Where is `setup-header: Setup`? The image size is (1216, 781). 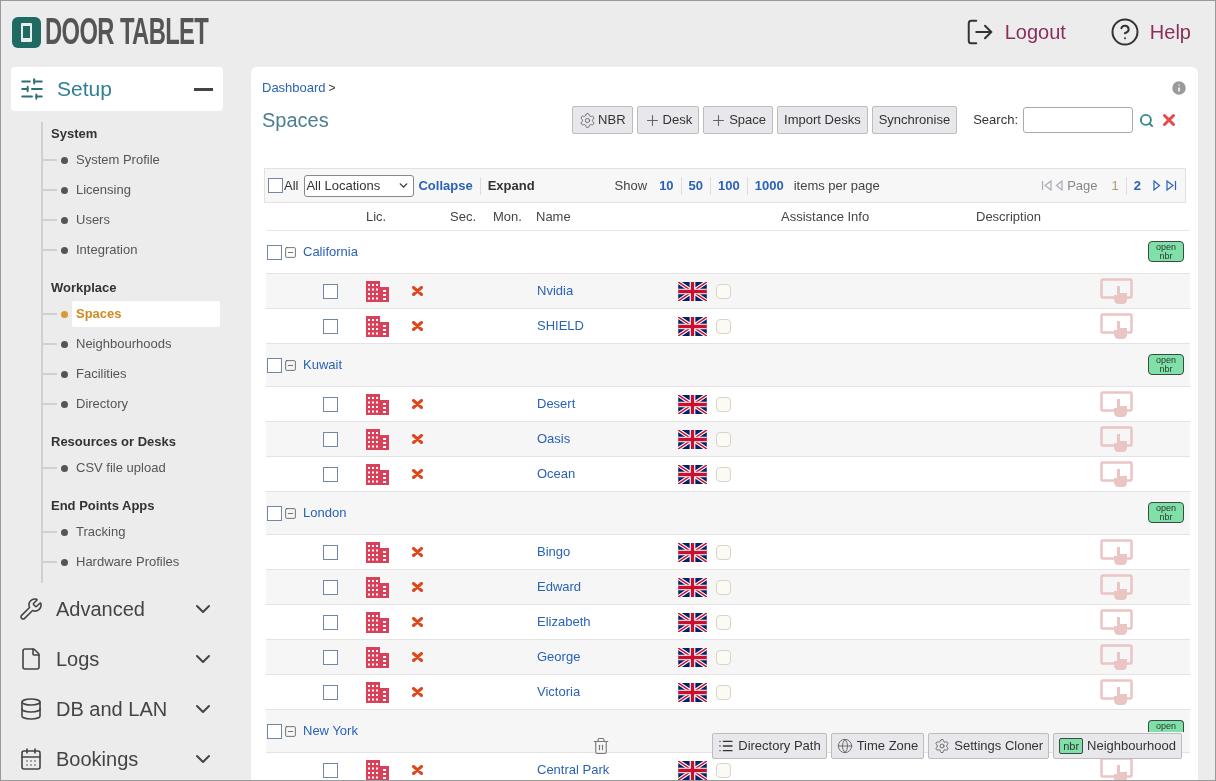
setup-header: Setup is located at coordinates (117, 89).